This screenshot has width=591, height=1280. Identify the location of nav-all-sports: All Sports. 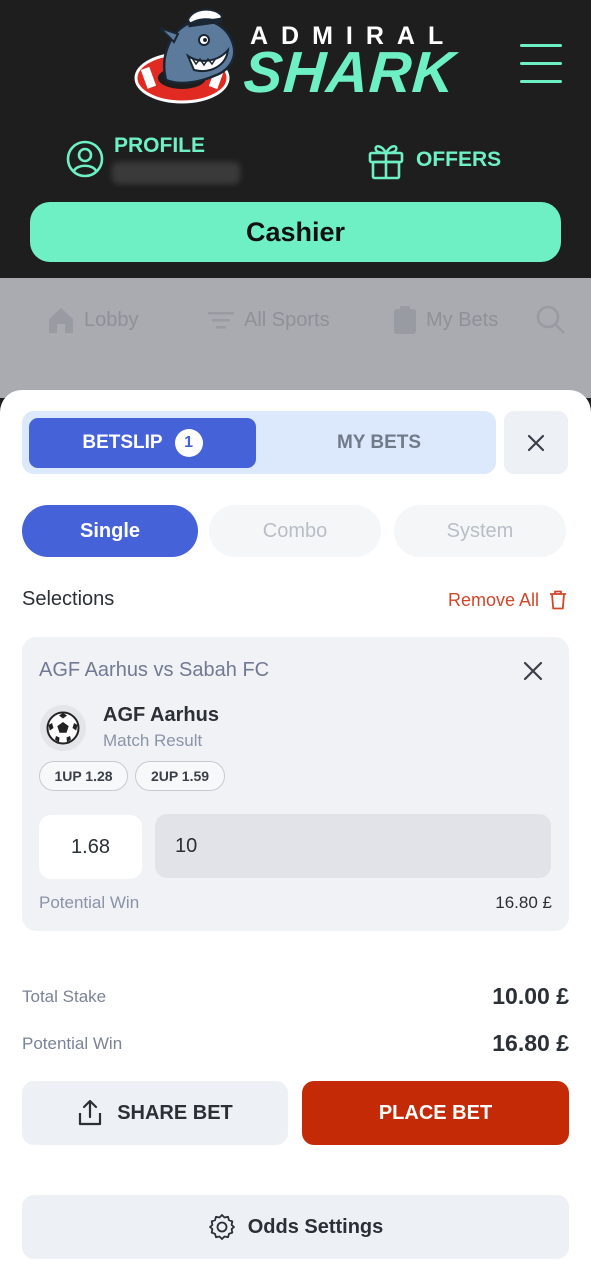
(268, 320).